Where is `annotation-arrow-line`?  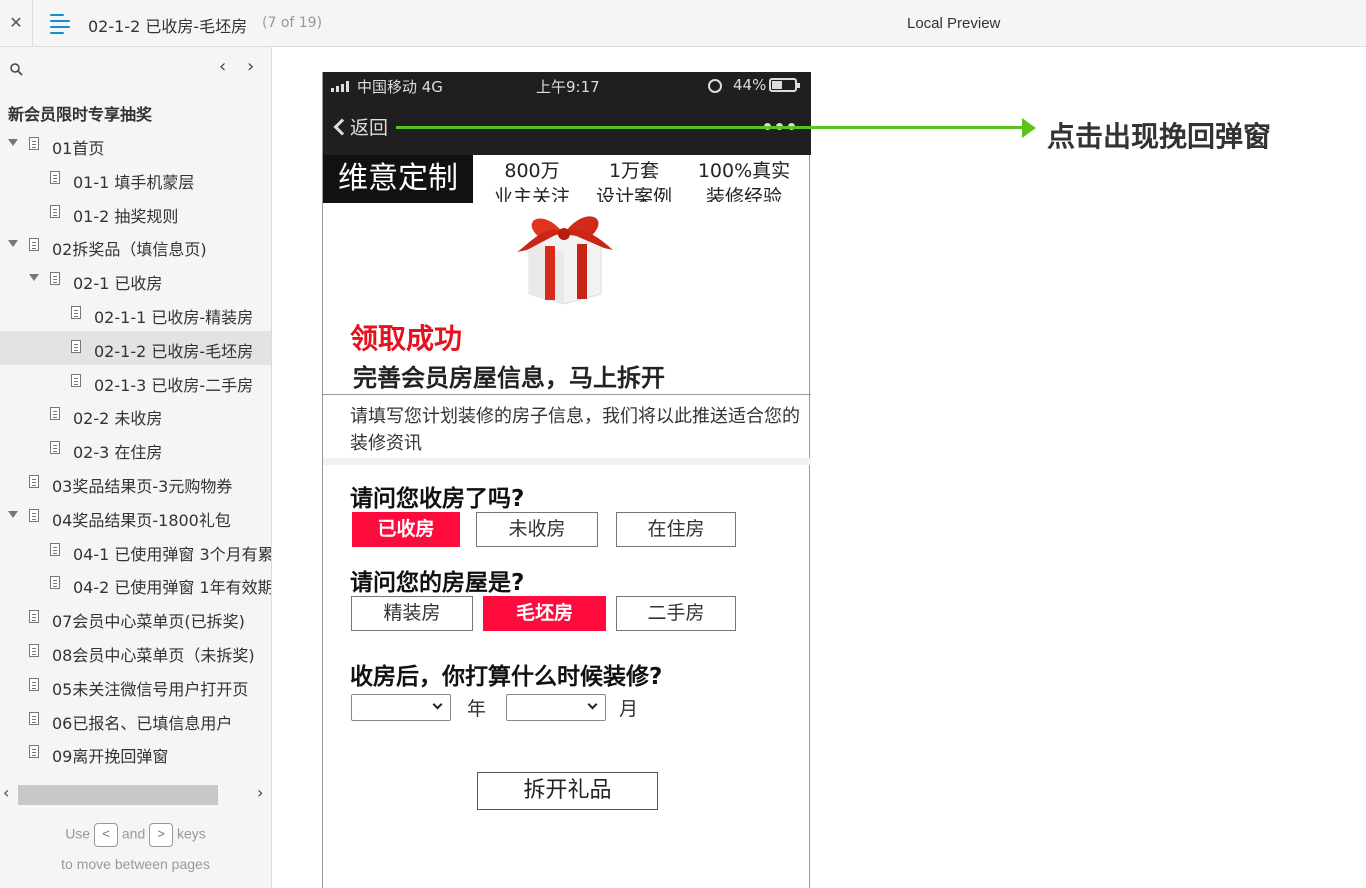
annotation-arrow-line is located at coordinates (710, 127).